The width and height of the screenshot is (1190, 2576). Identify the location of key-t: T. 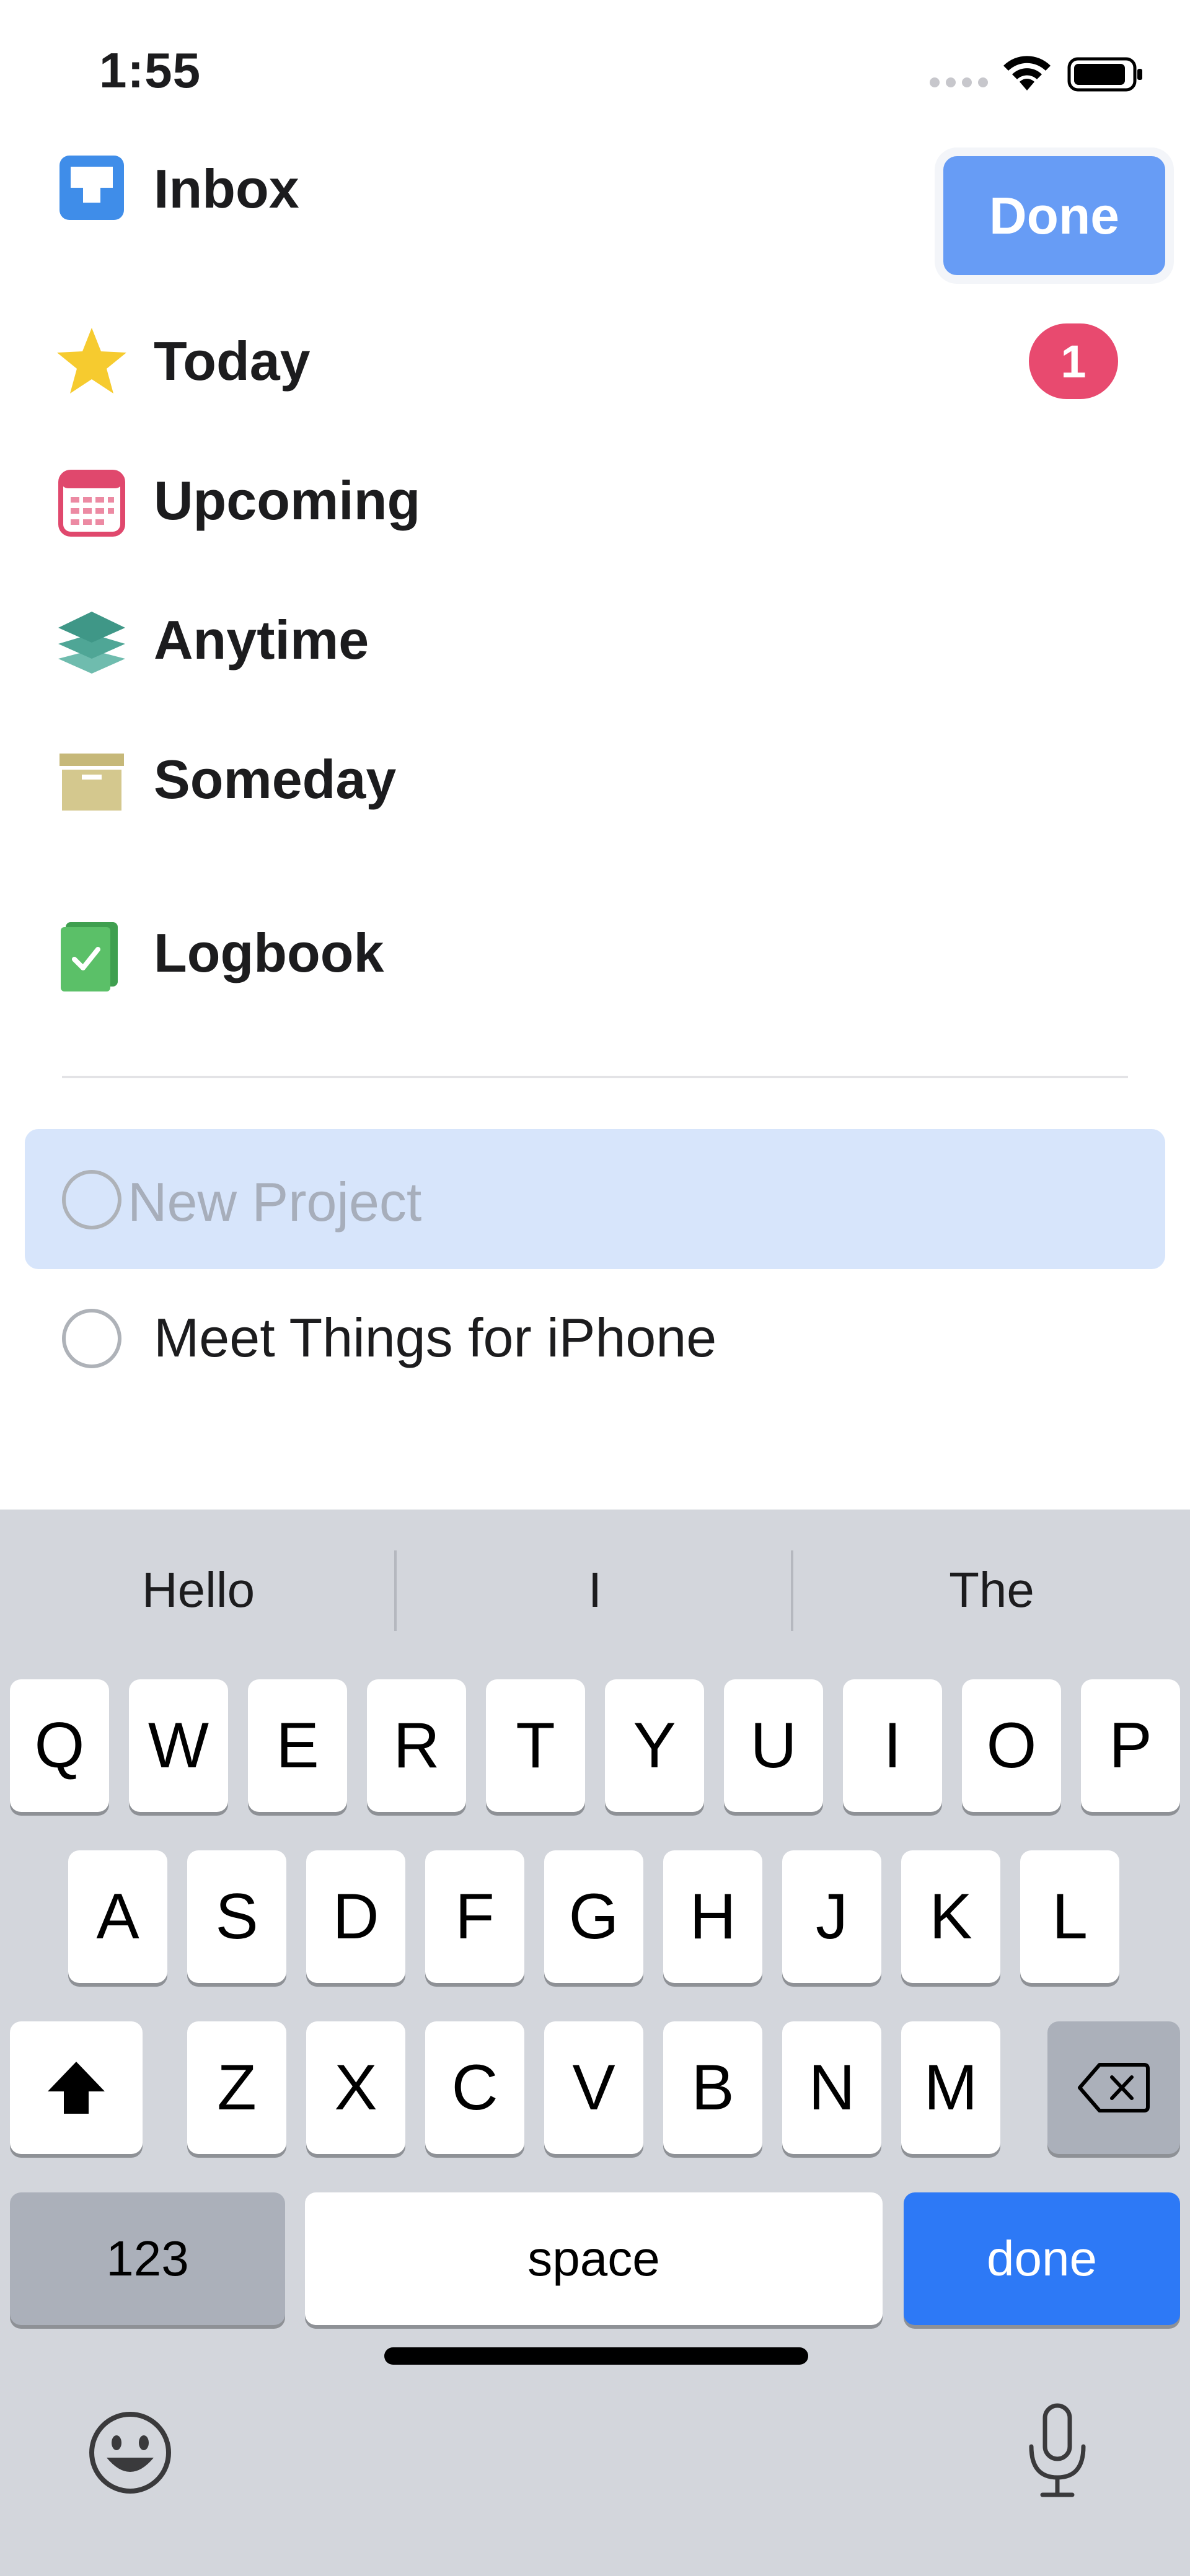
(535, 1746).